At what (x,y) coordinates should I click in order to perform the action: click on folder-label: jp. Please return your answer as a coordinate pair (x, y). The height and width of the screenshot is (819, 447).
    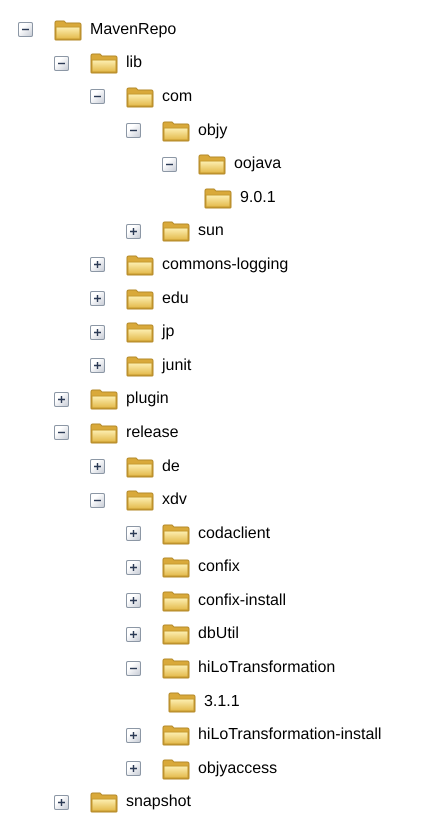
    Looking at the image, I should click on (168, 332).